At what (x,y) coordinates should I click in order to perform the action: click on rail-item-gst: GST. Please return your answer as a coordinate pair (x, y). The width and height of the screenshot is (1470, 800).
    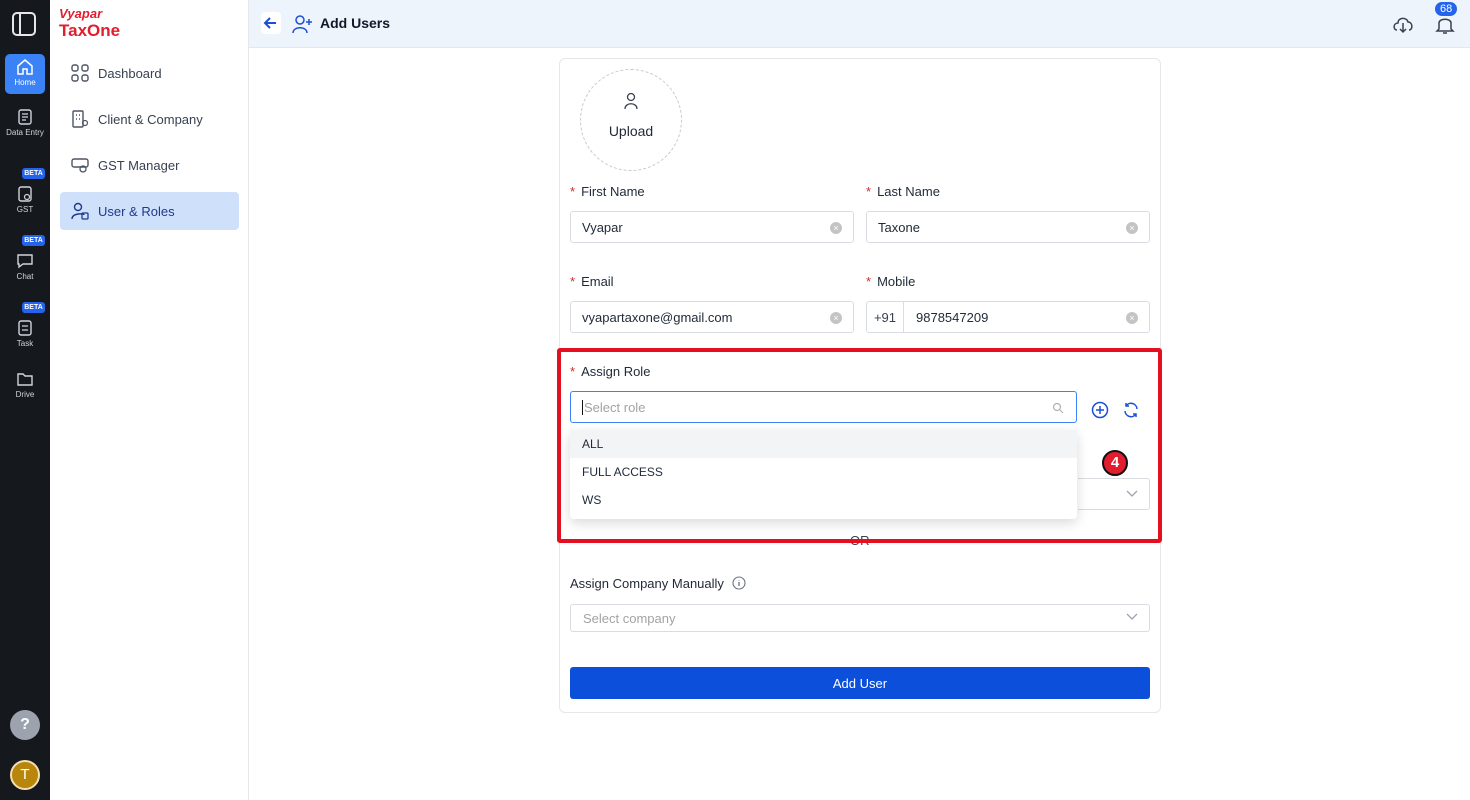
    Looking at the image, I should click on (25, 200).